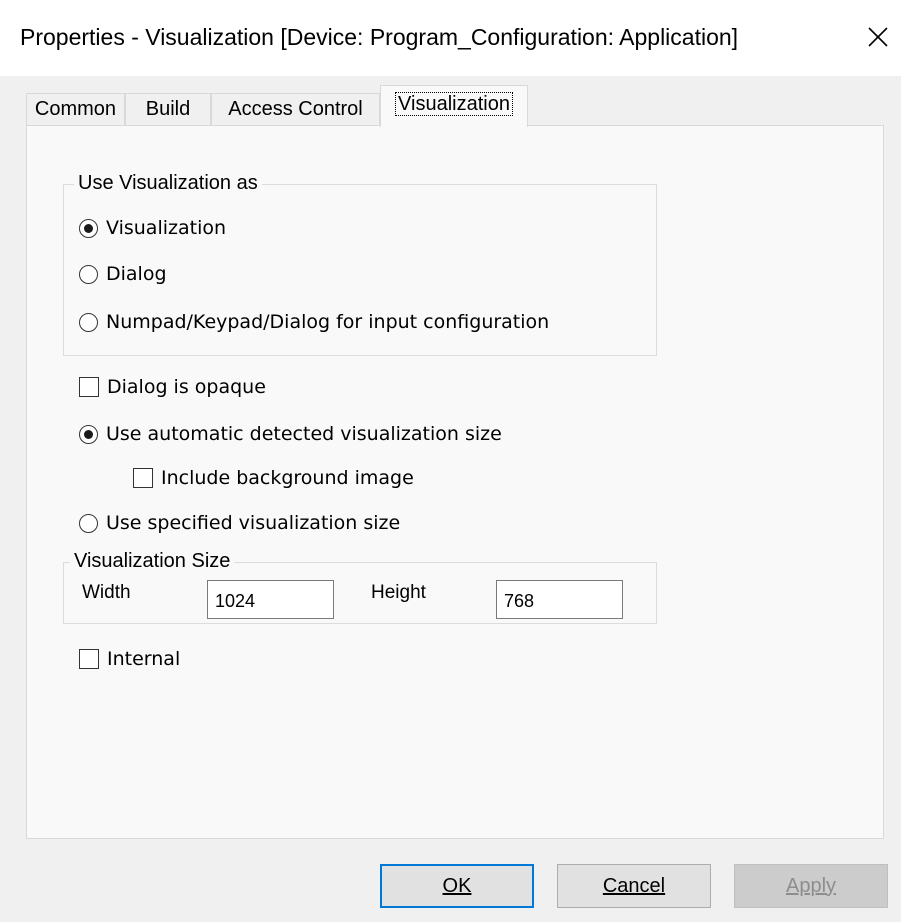  I want to click on radio-visualization: Visualization, so click(152, 228).